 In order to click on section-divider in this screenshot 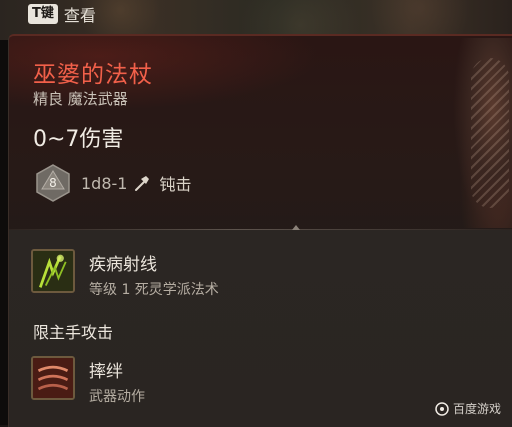, I will do `click(260, 229)`.